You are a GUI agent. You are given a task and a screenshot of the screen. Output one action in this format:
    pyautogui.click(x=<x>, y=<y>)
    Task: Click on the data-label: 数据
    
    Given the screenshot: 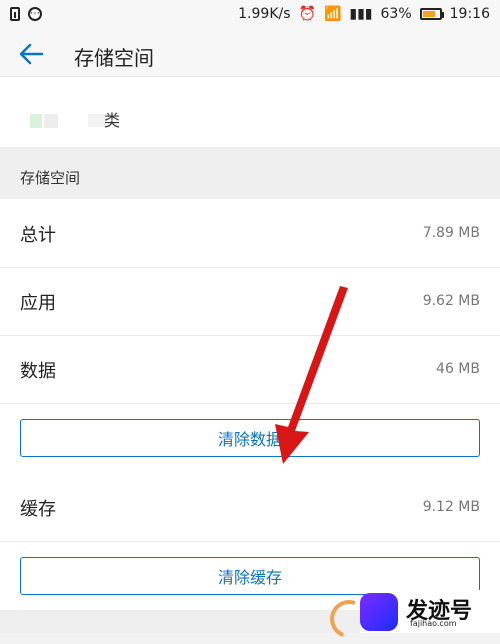 What is the action you would take?
    pyautogui.click(x=38, y=371)
    